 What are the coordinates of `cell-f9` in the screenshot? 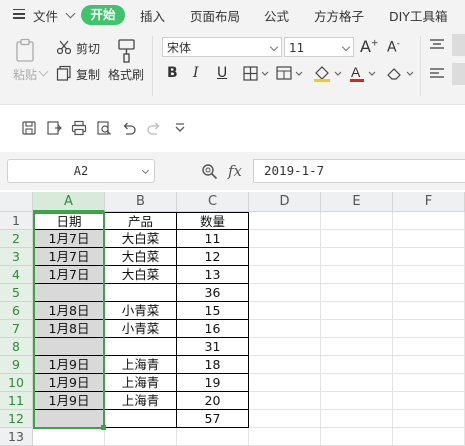 It's located at (429, 365).